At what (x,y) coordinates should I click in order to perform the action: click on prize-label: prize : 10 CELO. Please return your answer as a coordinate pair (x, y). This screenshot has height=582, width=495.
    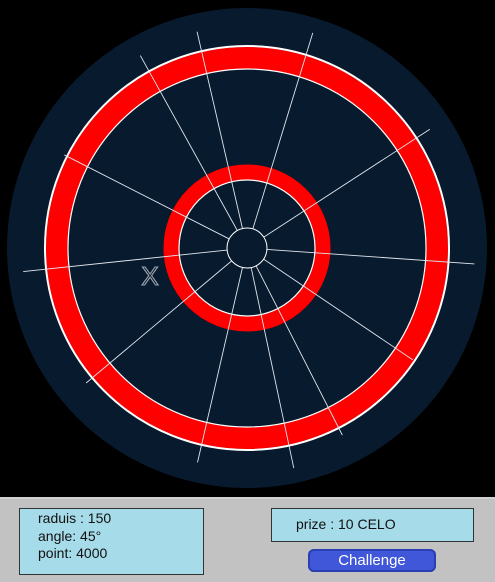
    Looking at the image, I should click on (346, 524).